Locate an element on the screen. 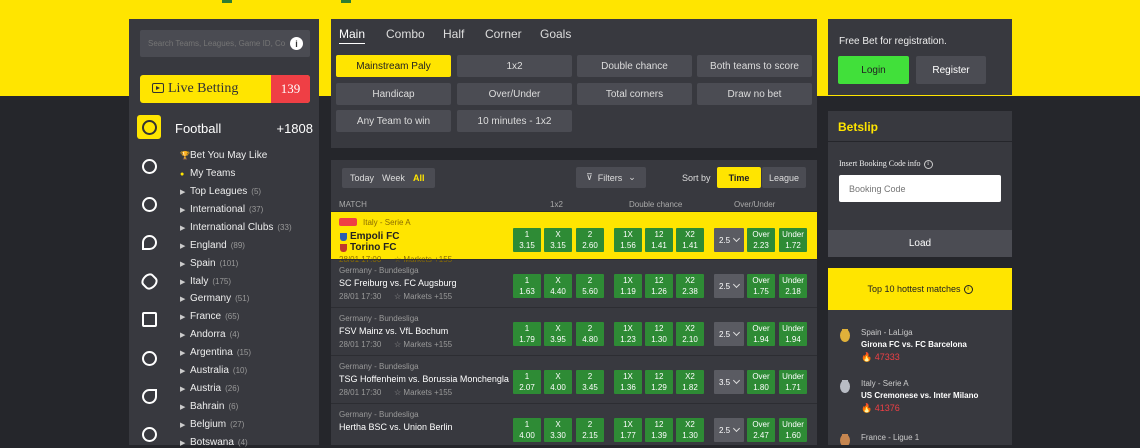 The width and height of the screenshot is (1140, 448). hockey-icon is located at coordinates (149, 319).